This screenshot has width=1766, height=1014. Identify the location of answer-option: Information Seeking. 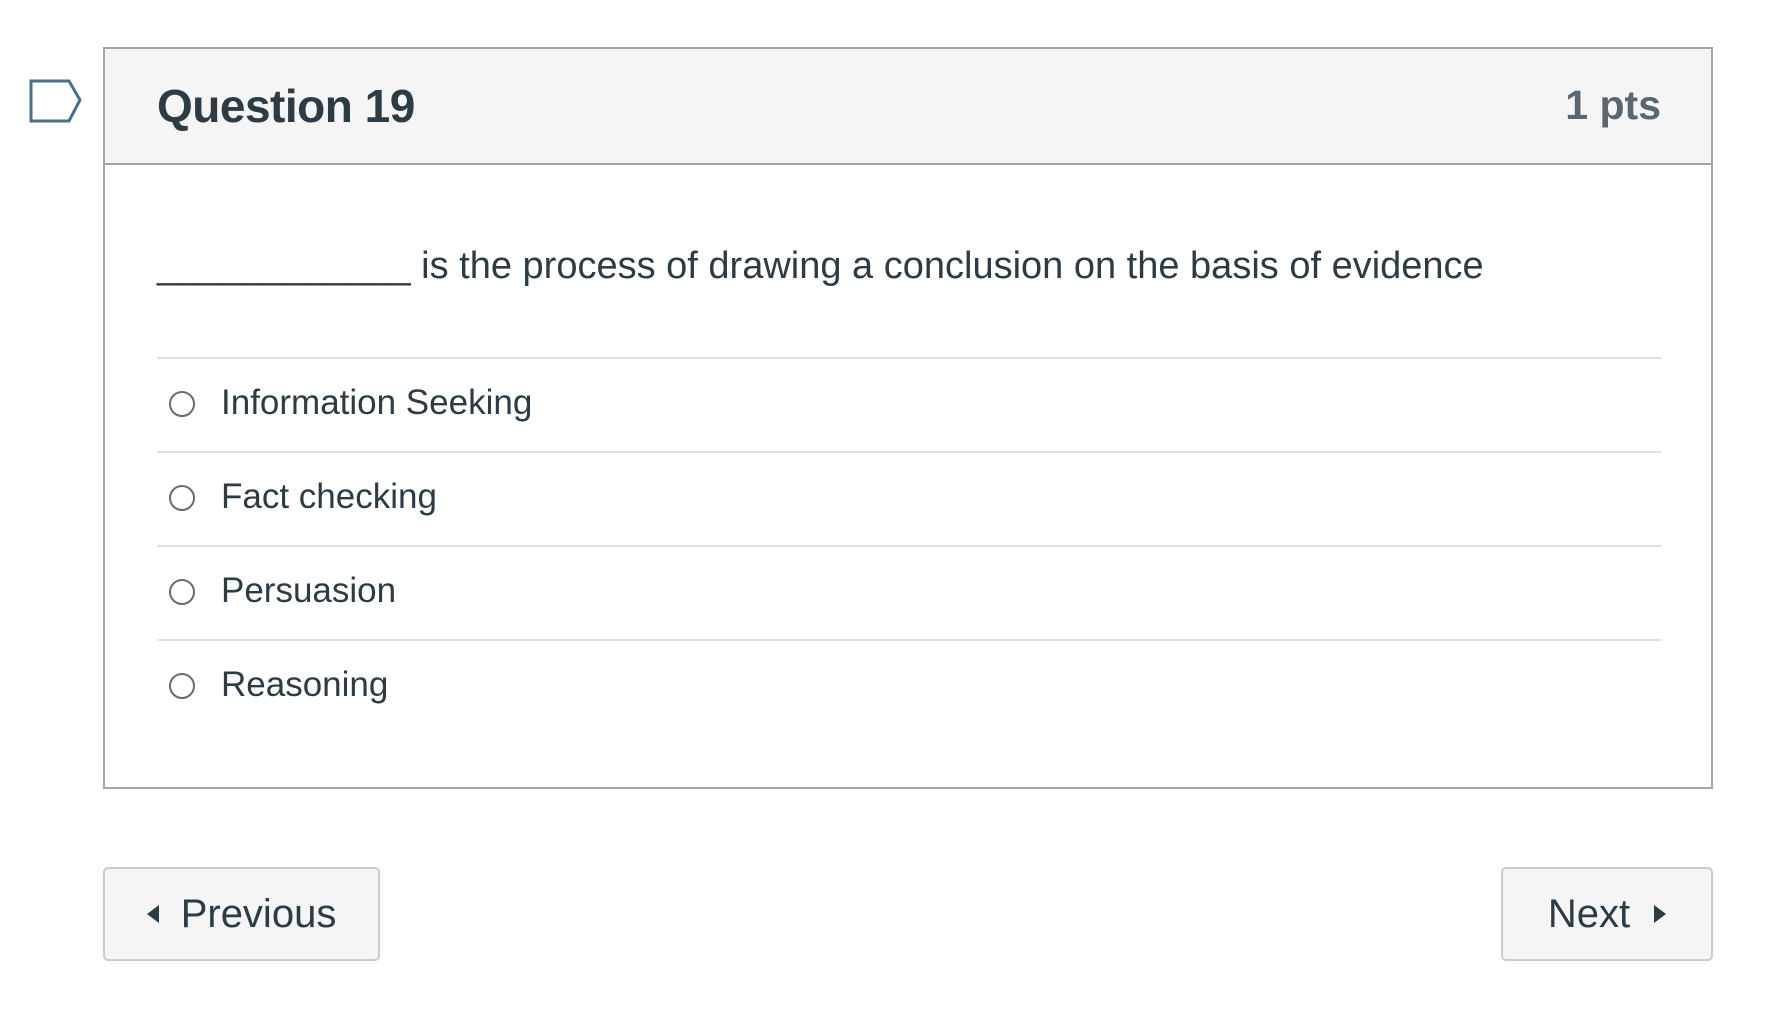
(909, 404).